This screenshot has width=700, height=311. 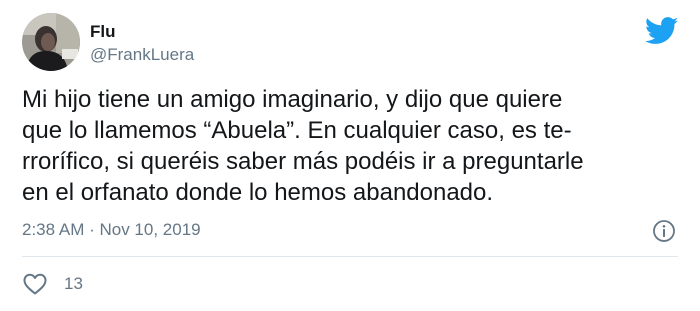 What do you see at coordinates (35, 284) in the screenshot?
I see `heart-outline-icon` at bounding box center [35, 284].